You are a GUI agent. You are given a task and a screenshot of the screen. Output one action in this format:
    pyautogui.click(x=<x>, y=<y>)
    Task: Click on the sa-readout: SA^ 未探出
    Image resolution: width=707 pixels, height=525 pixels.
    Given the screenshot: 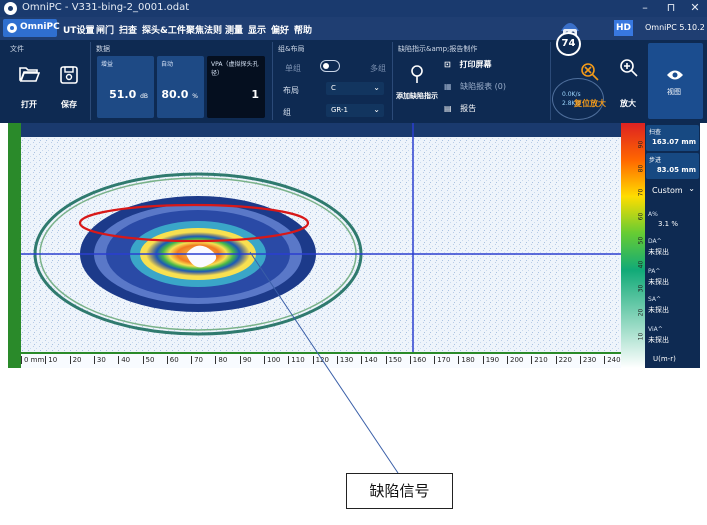 What is the action you would take?
    pyautogui.click(x=658, y=305)
    